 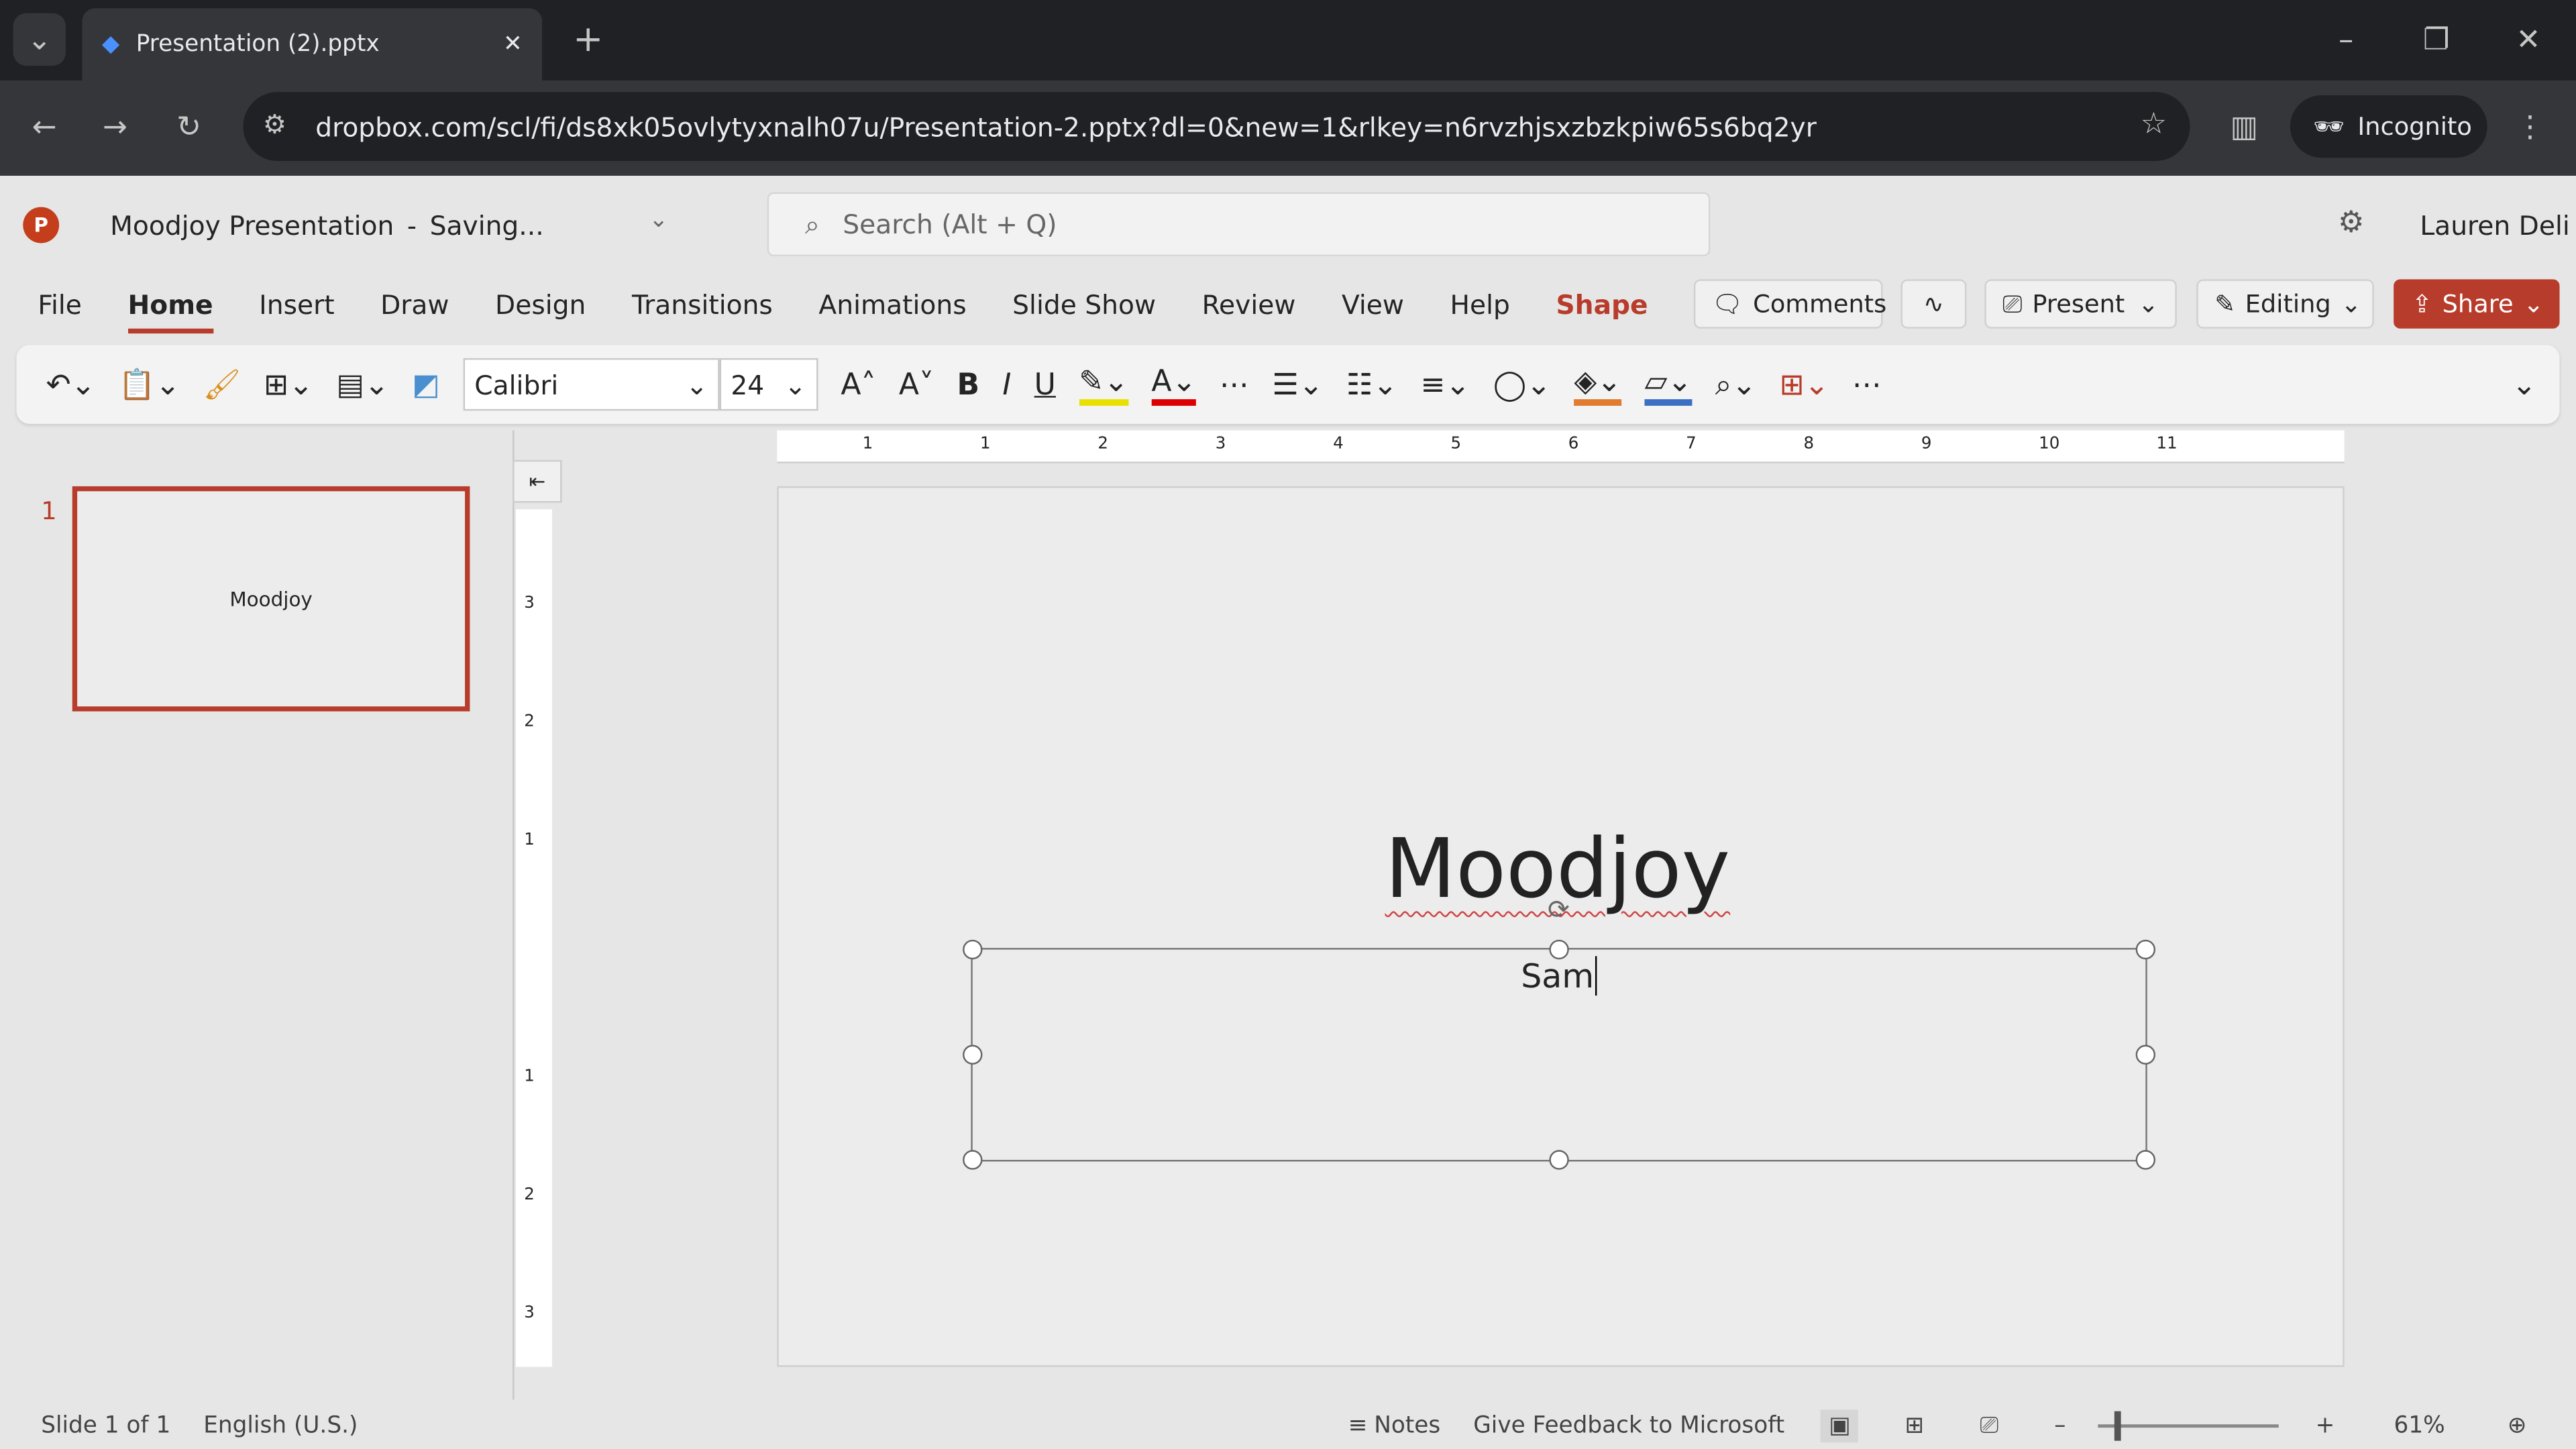 I want to click on incognito-badge: 🕶 Incognito, so click(x=2388, y=126).